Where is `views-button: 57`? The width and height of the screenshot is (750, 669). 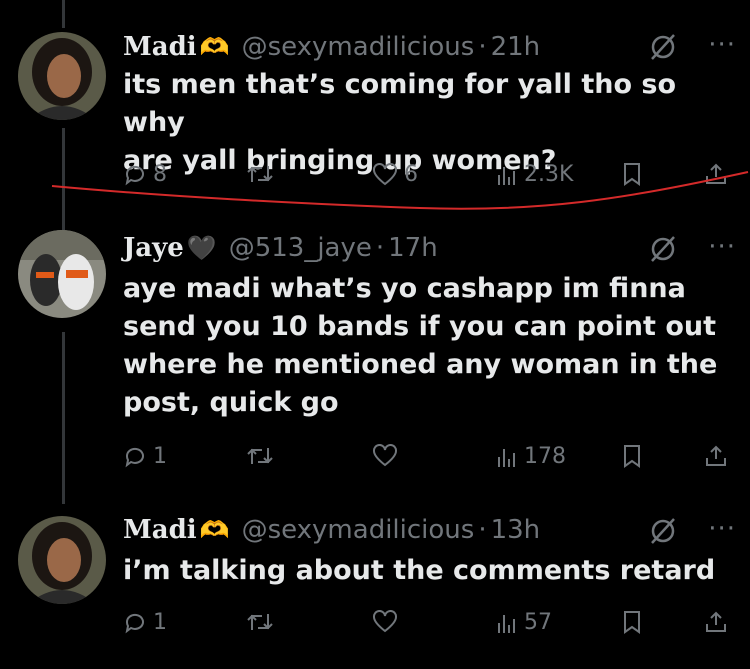
views-button: 57 is located at coordinates (524, 622).